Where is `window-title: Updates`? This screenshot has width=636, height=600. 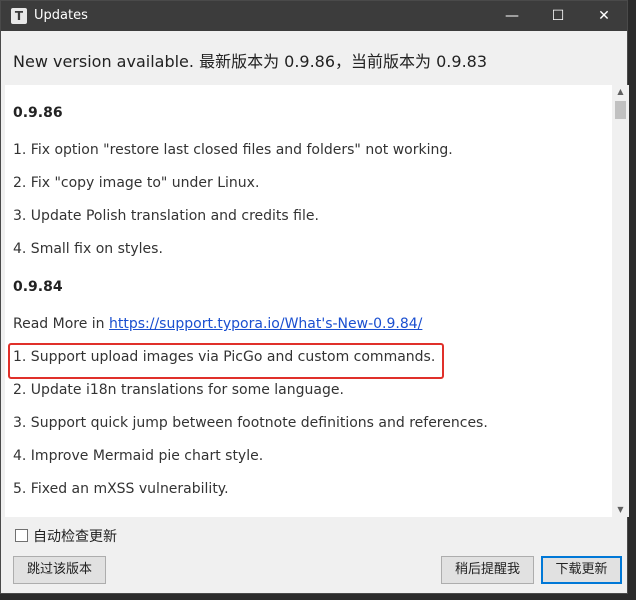
window-title: Updates is located at coordinates (61, 15).